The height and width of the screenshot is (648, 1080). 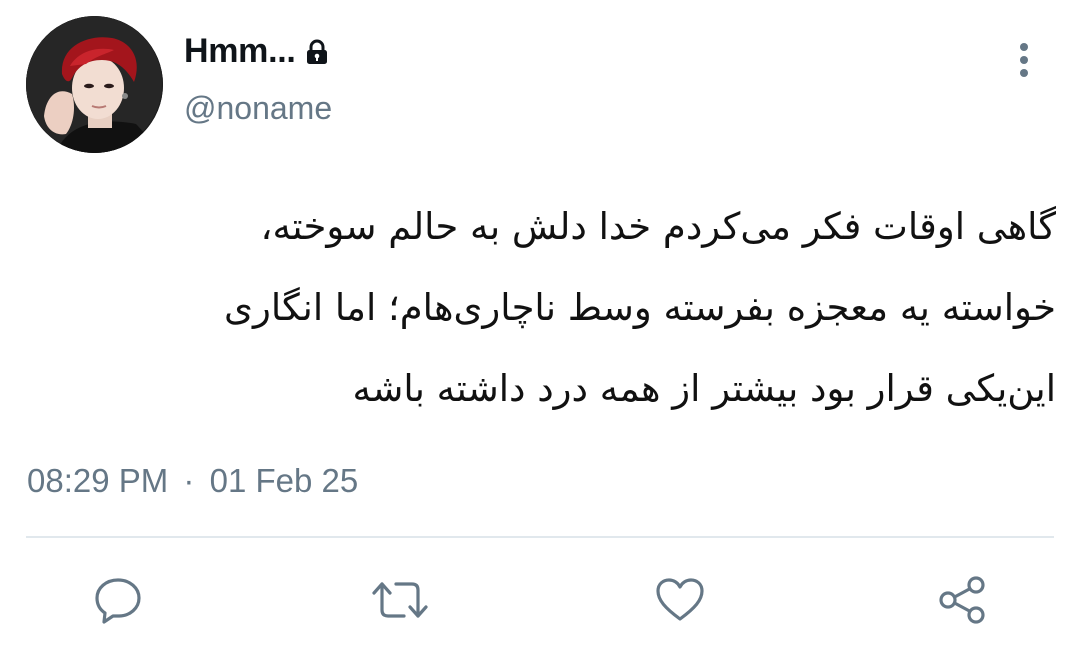 I want to click on reply-icon, so click(x=118, y=600).